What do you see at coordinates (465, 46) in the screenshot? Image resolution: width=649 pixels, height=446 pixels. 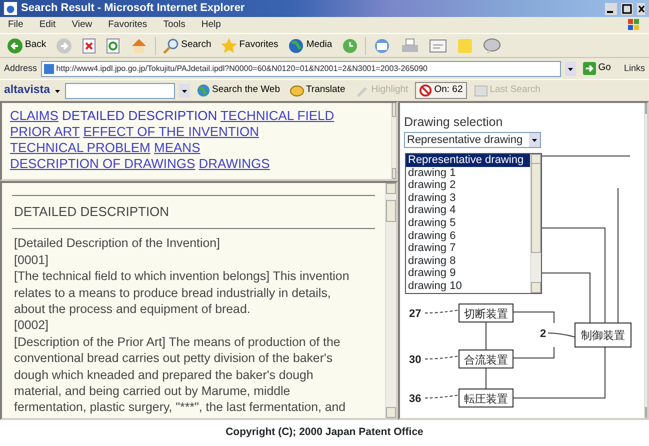 I see `note-icon` at bounding box center [465, 46].